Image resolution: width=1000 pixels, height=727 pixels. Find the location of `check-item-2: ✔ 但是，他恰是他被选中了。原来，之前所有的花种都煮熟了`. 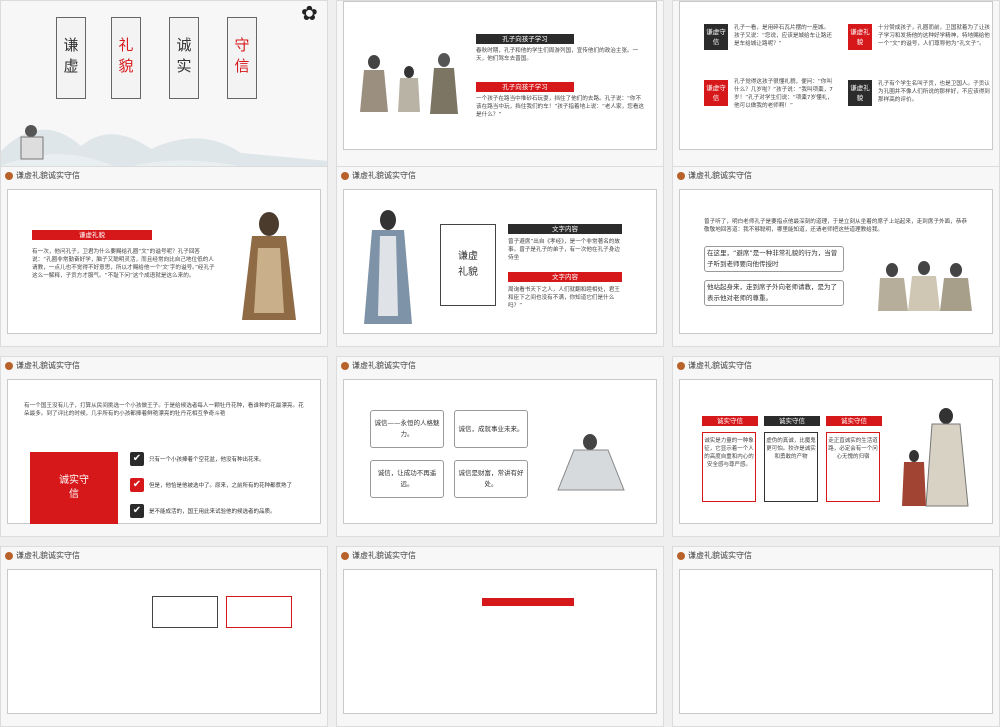

check-item-2: ✔ 但是，他恰是他被选中了。原来，之前所有的花种都煮熟了 is located at coordinates (218, 485).